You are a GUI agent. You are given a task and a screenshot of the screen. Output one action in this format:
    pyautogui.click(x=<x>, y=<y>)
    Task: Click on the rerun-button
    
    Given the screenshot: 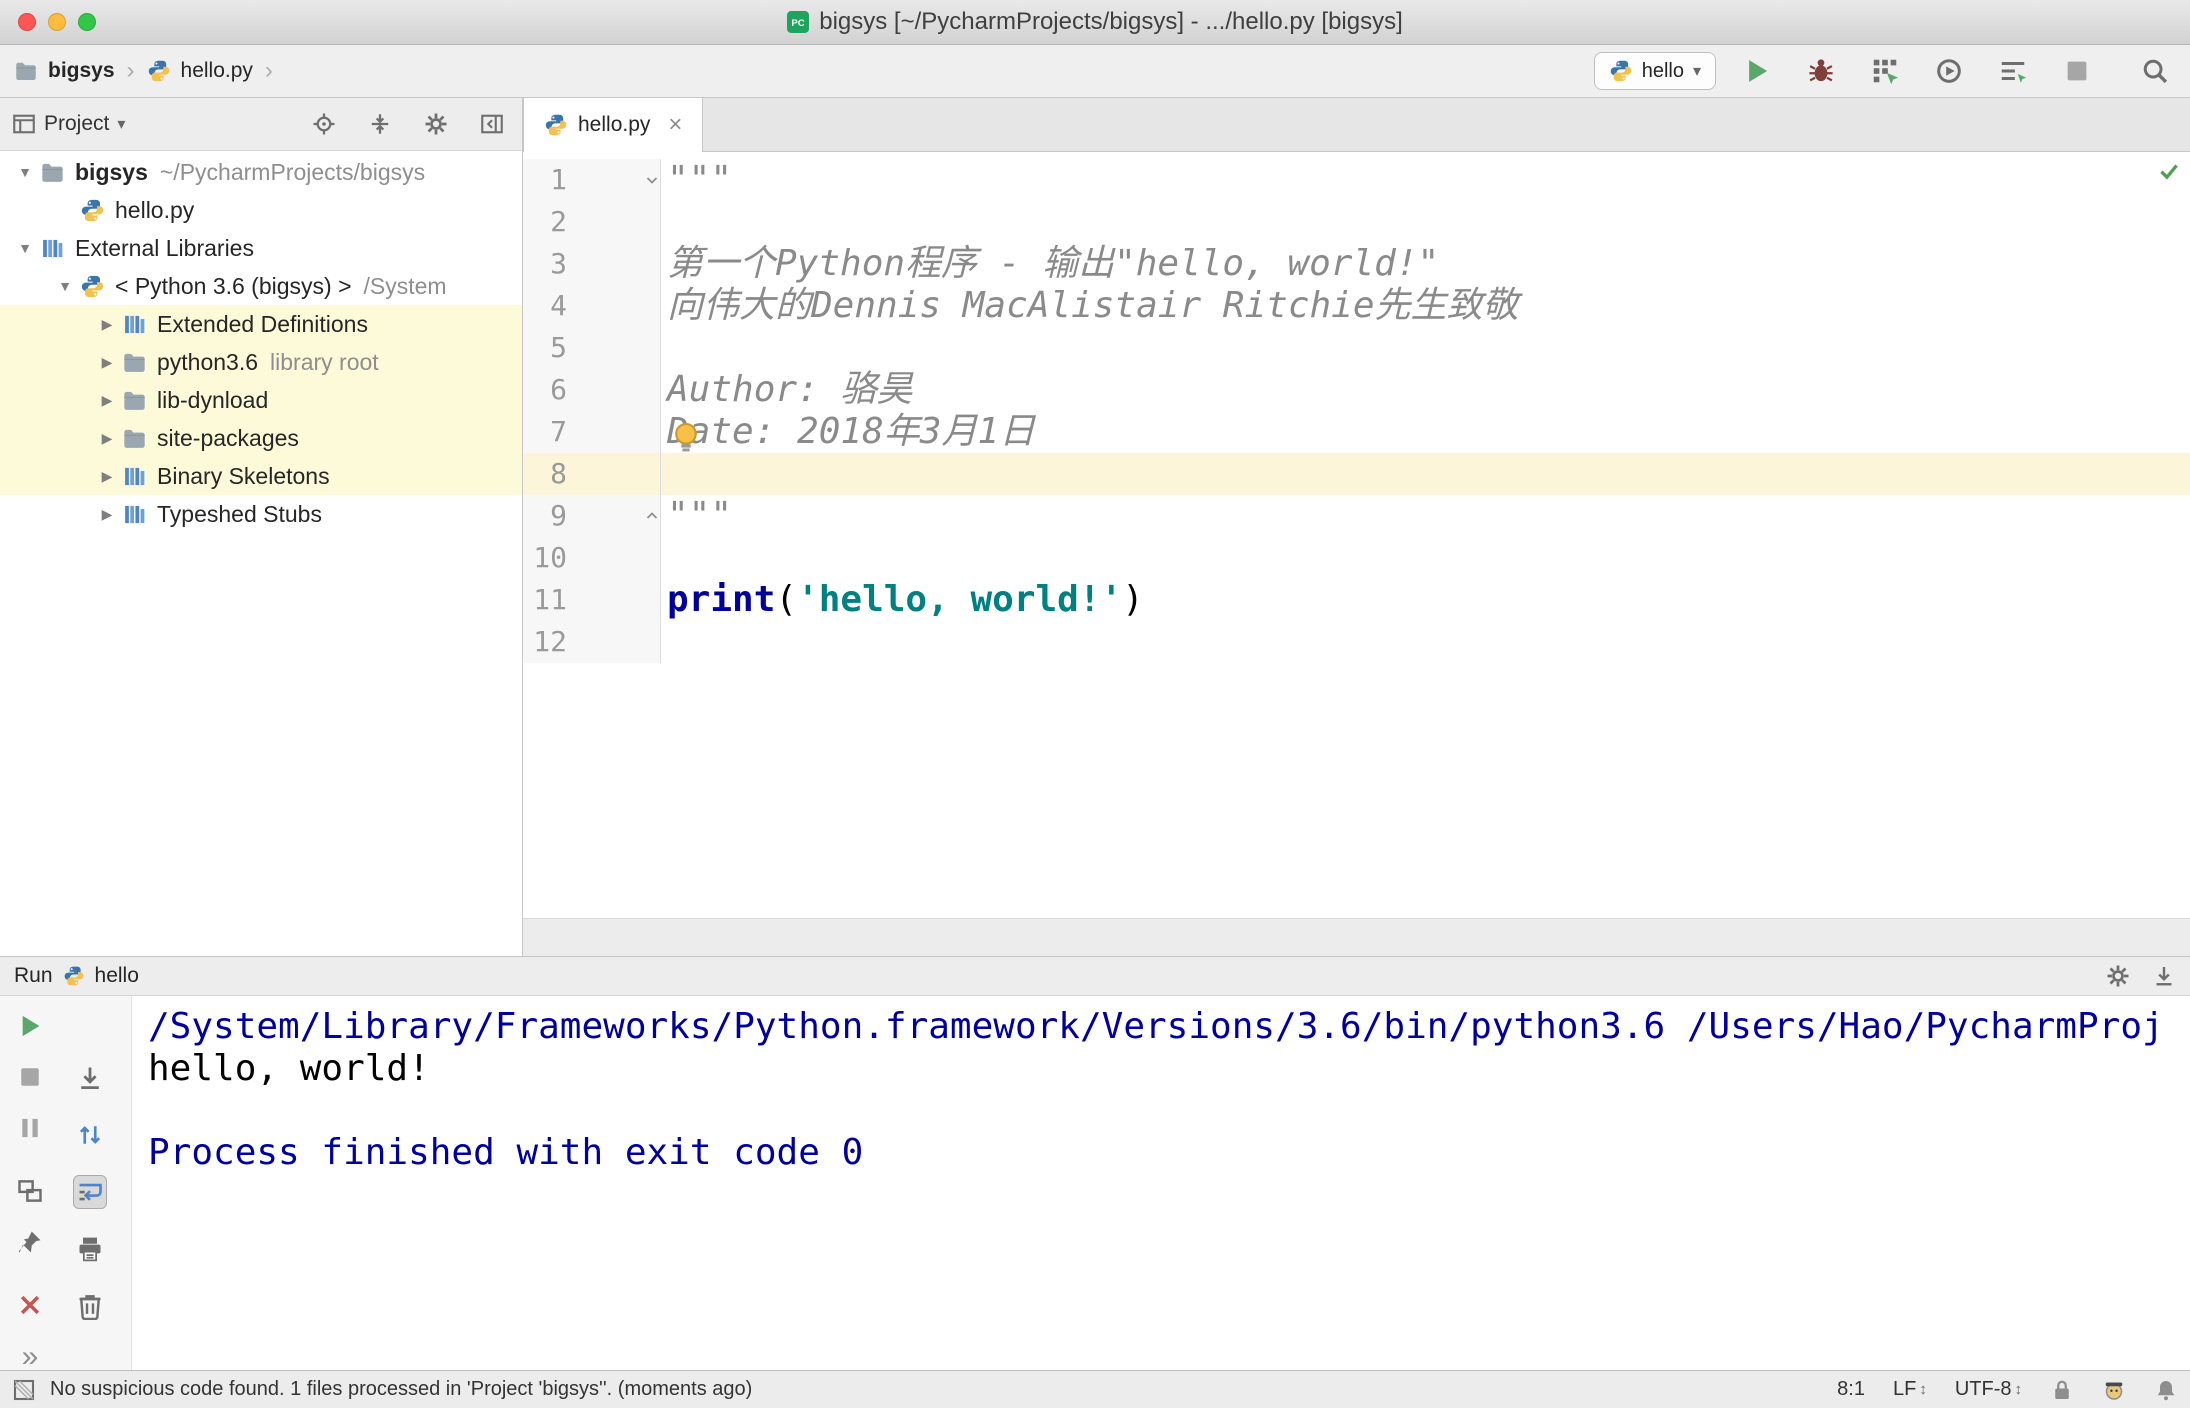 What is the action you would take?
    pyautogui.click(x=30, y=1026)
    